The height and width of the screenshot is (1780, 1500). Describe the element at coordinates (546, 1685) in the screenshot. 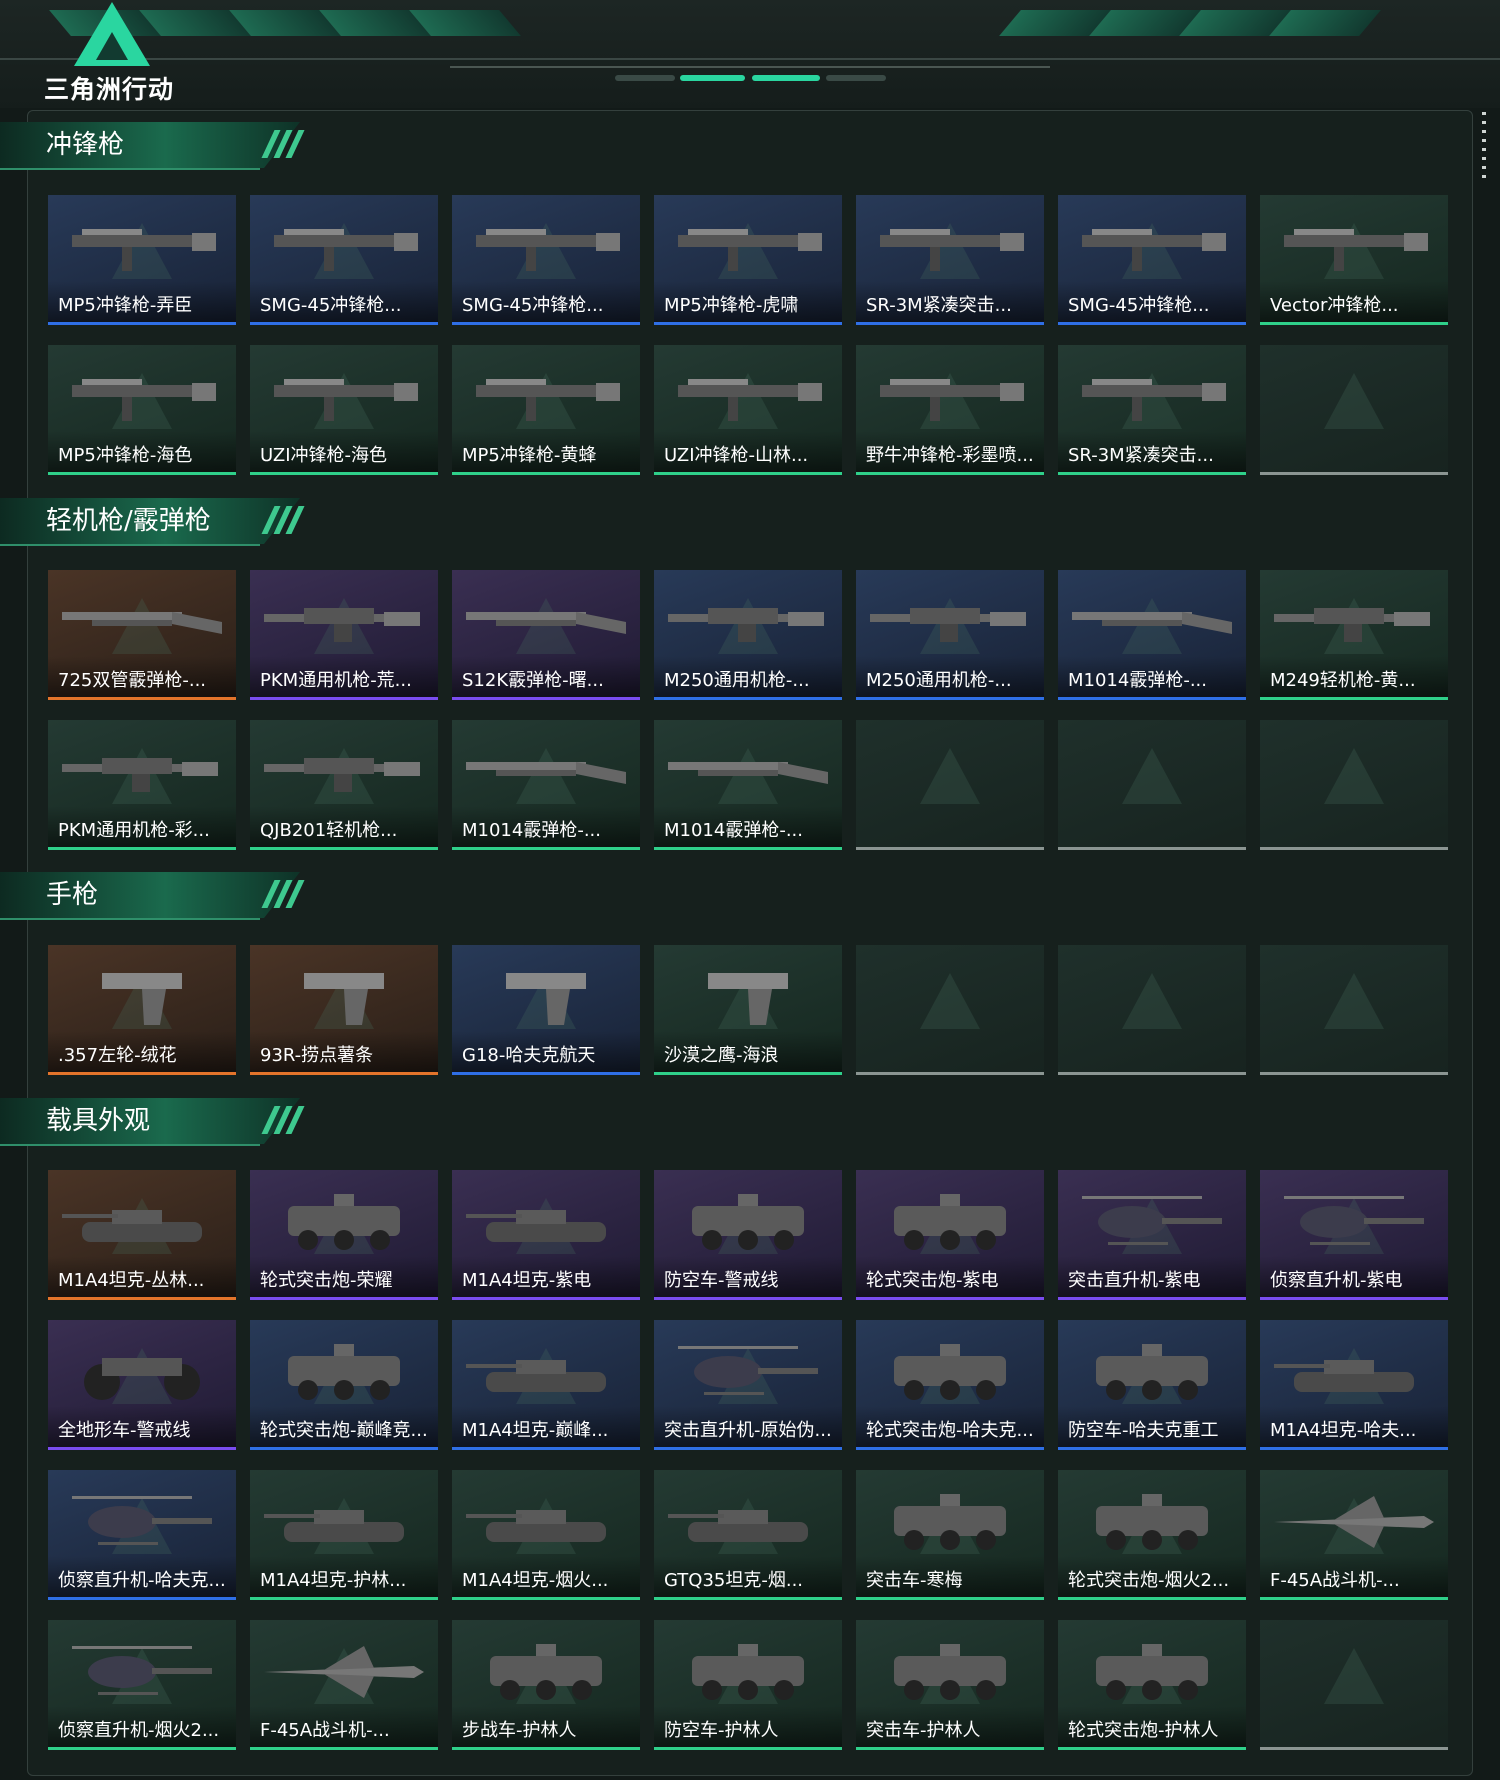

I see `skin-card: 步战车-护林人` at that location.